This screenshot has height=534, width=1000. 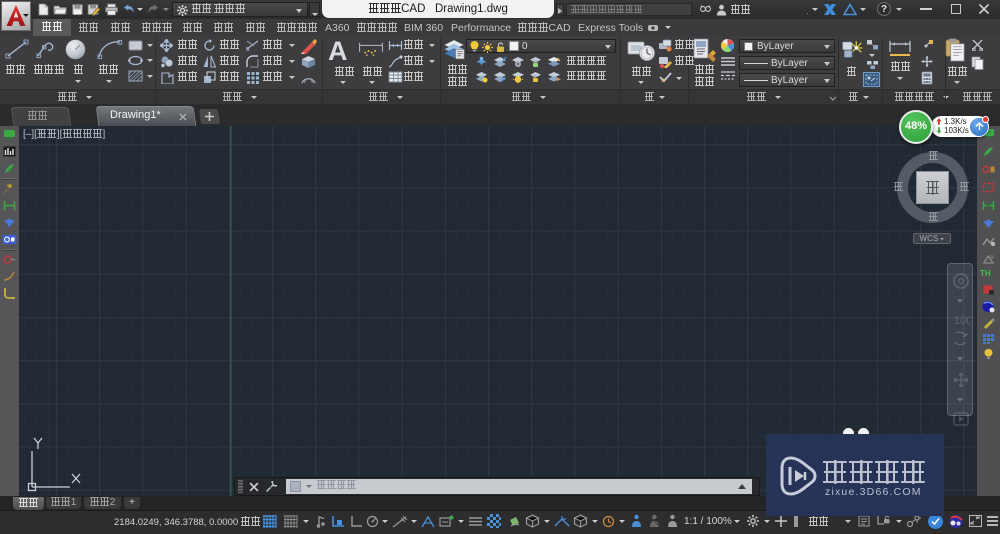 What do you see at coordinates (962, 321) in the screenshot?
I see `svg-text: 100` at bounding box center [962, 321].